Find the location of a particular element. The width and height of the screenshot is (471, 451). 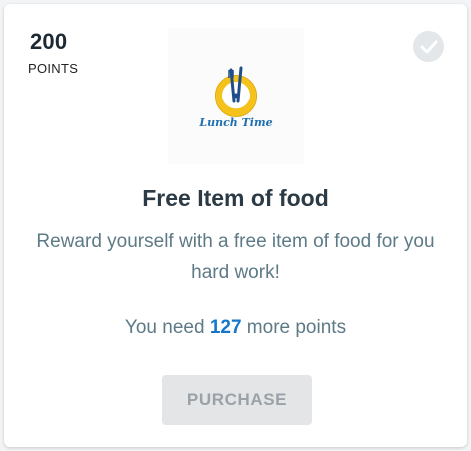

points-label: POINTS is located at coordinates (53, 68).